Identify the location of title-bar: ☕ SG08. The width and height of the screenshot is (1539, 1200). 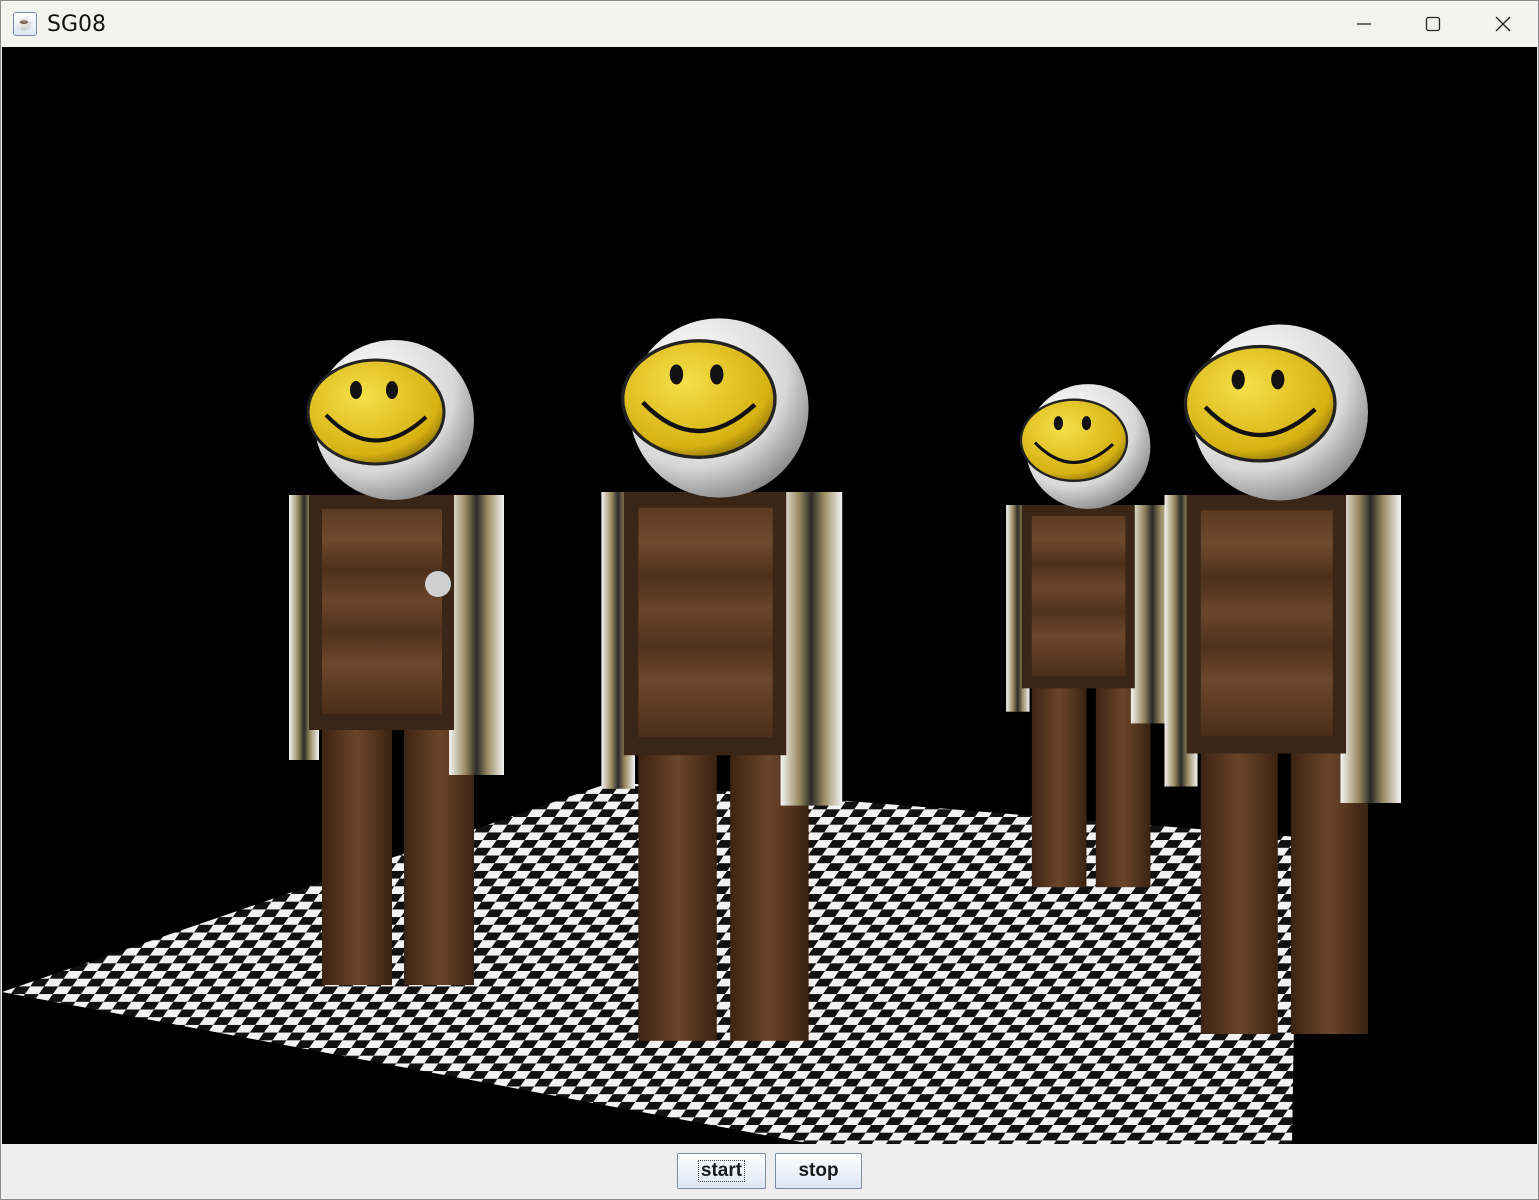
(769, 24).